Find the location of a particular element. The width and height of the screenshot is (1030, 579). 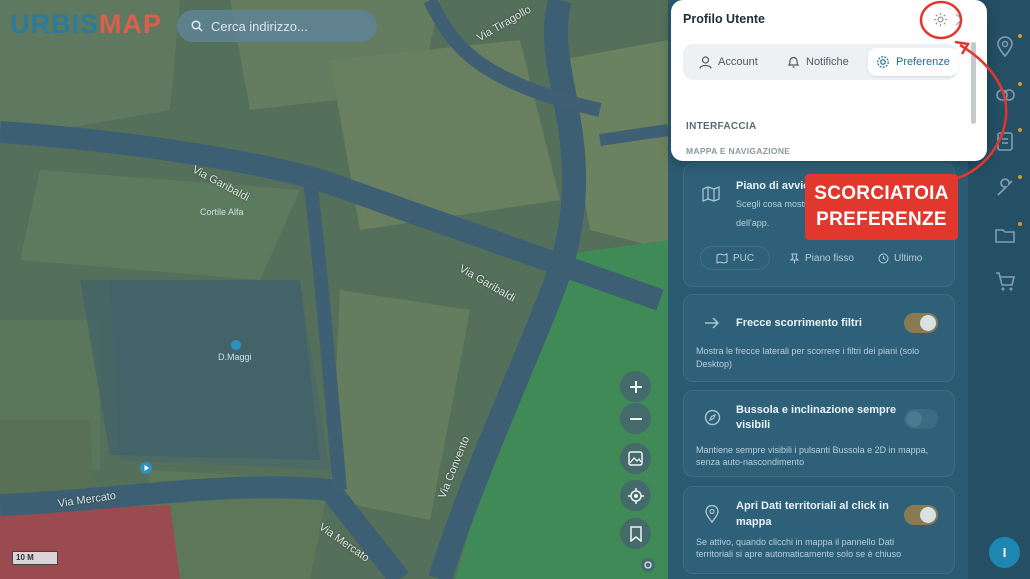

popup-title: Profilo Utente is located at coordinates (724, 19).